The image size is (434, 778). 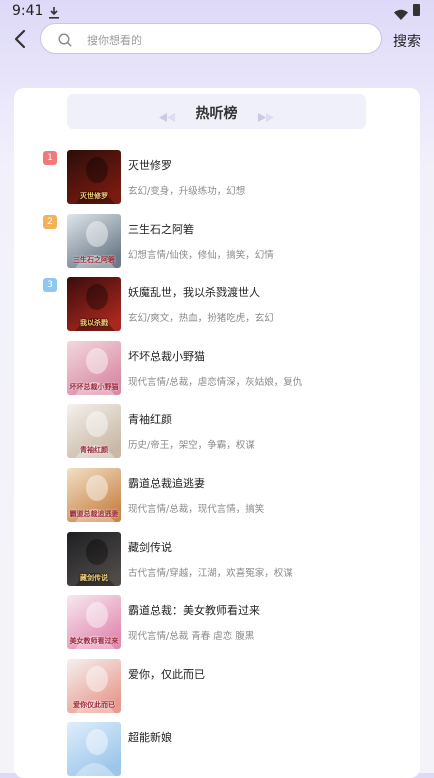 I want to click on book-cover, so click(x=94, y=749).